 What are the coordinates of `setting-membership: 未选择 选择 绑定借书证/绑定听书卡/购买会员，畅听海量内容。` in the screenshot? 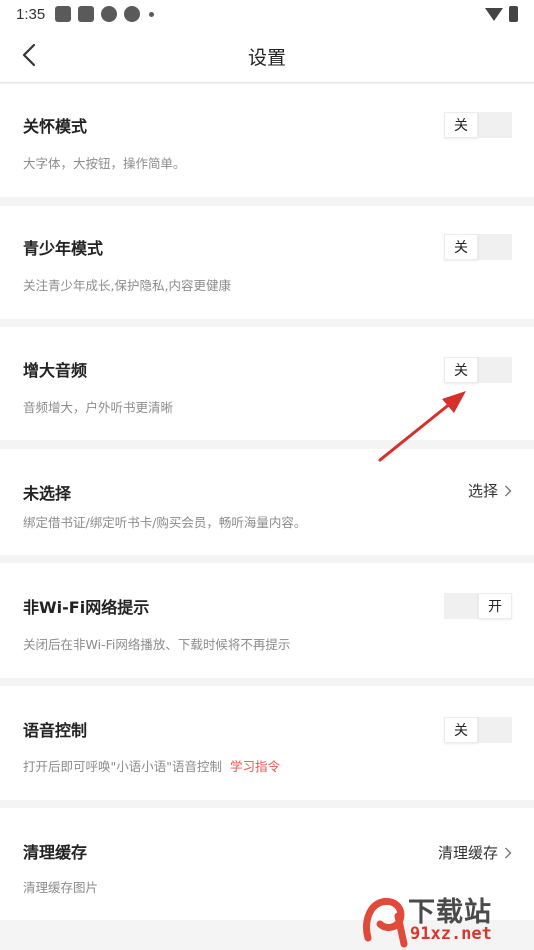 It's located at (267, 502).